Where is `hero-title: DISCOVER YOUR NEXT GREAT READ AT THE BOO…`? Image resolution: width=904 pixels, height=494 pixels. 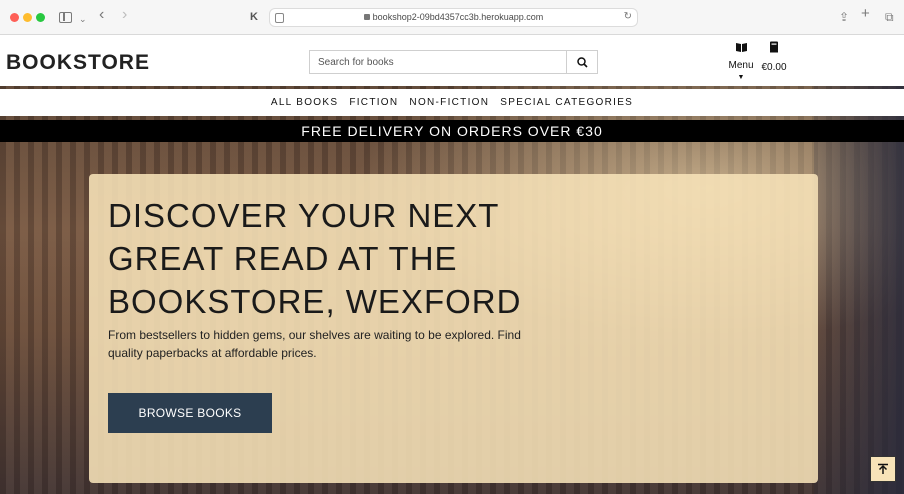 hero-title: DISCOVER YOUR NEXT GREAT READ AT THE BOO… is located at coordinates (315, 258).